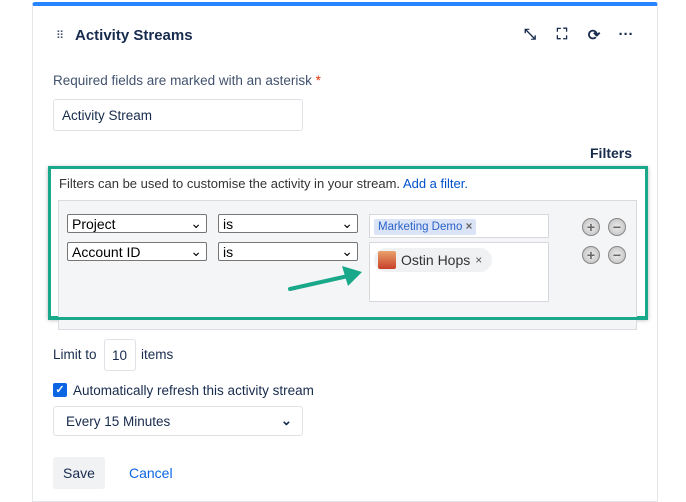 This screenshot has width=686, height=502. I want to click on filter-field-select: Project ⌄, so click(137, 223).